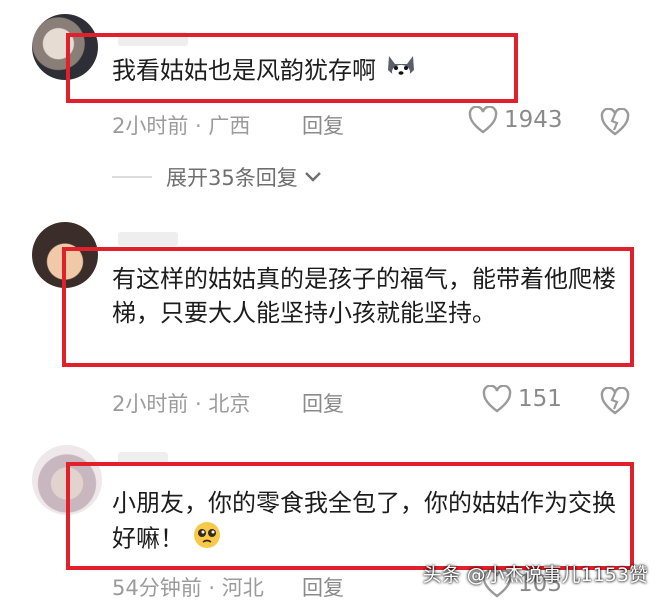 This screenshot has height=602, width=660. Describe the element at coordinates (188, 588) in the screenshot. I see `comment-meta: 54分钟前 · 河北` at that location.